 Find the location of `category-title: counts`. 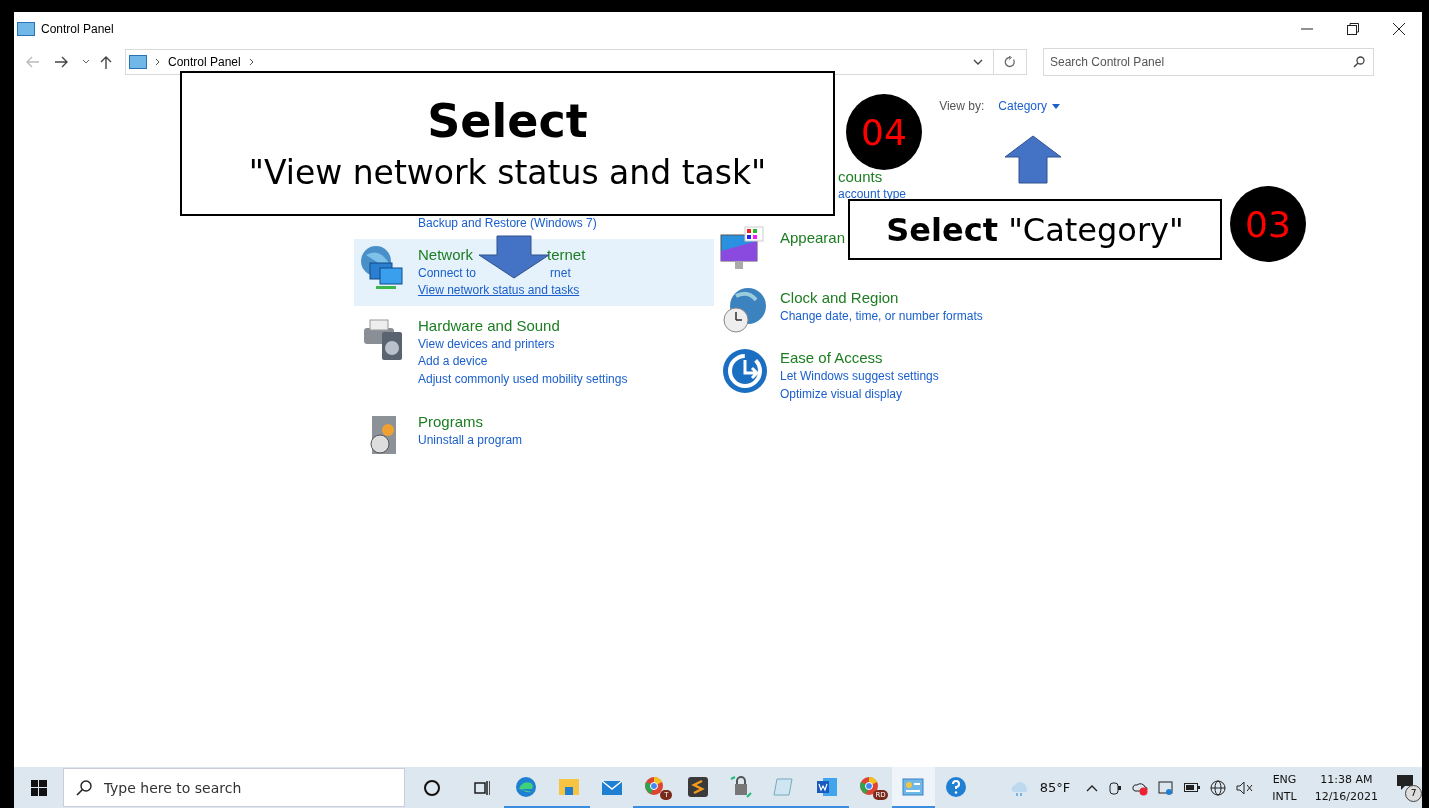

category-title: counts is located at coordinates (860, 177).